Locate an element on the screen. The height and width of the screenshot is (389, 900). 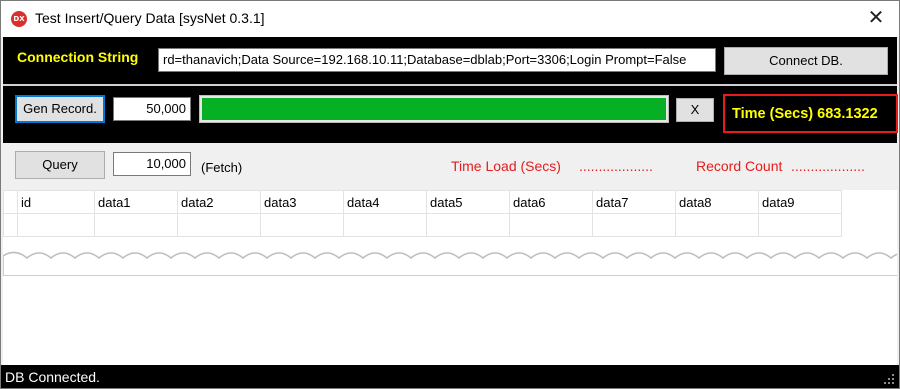
fetch-count-input: 10,000 is located at coordinates (152, 164).